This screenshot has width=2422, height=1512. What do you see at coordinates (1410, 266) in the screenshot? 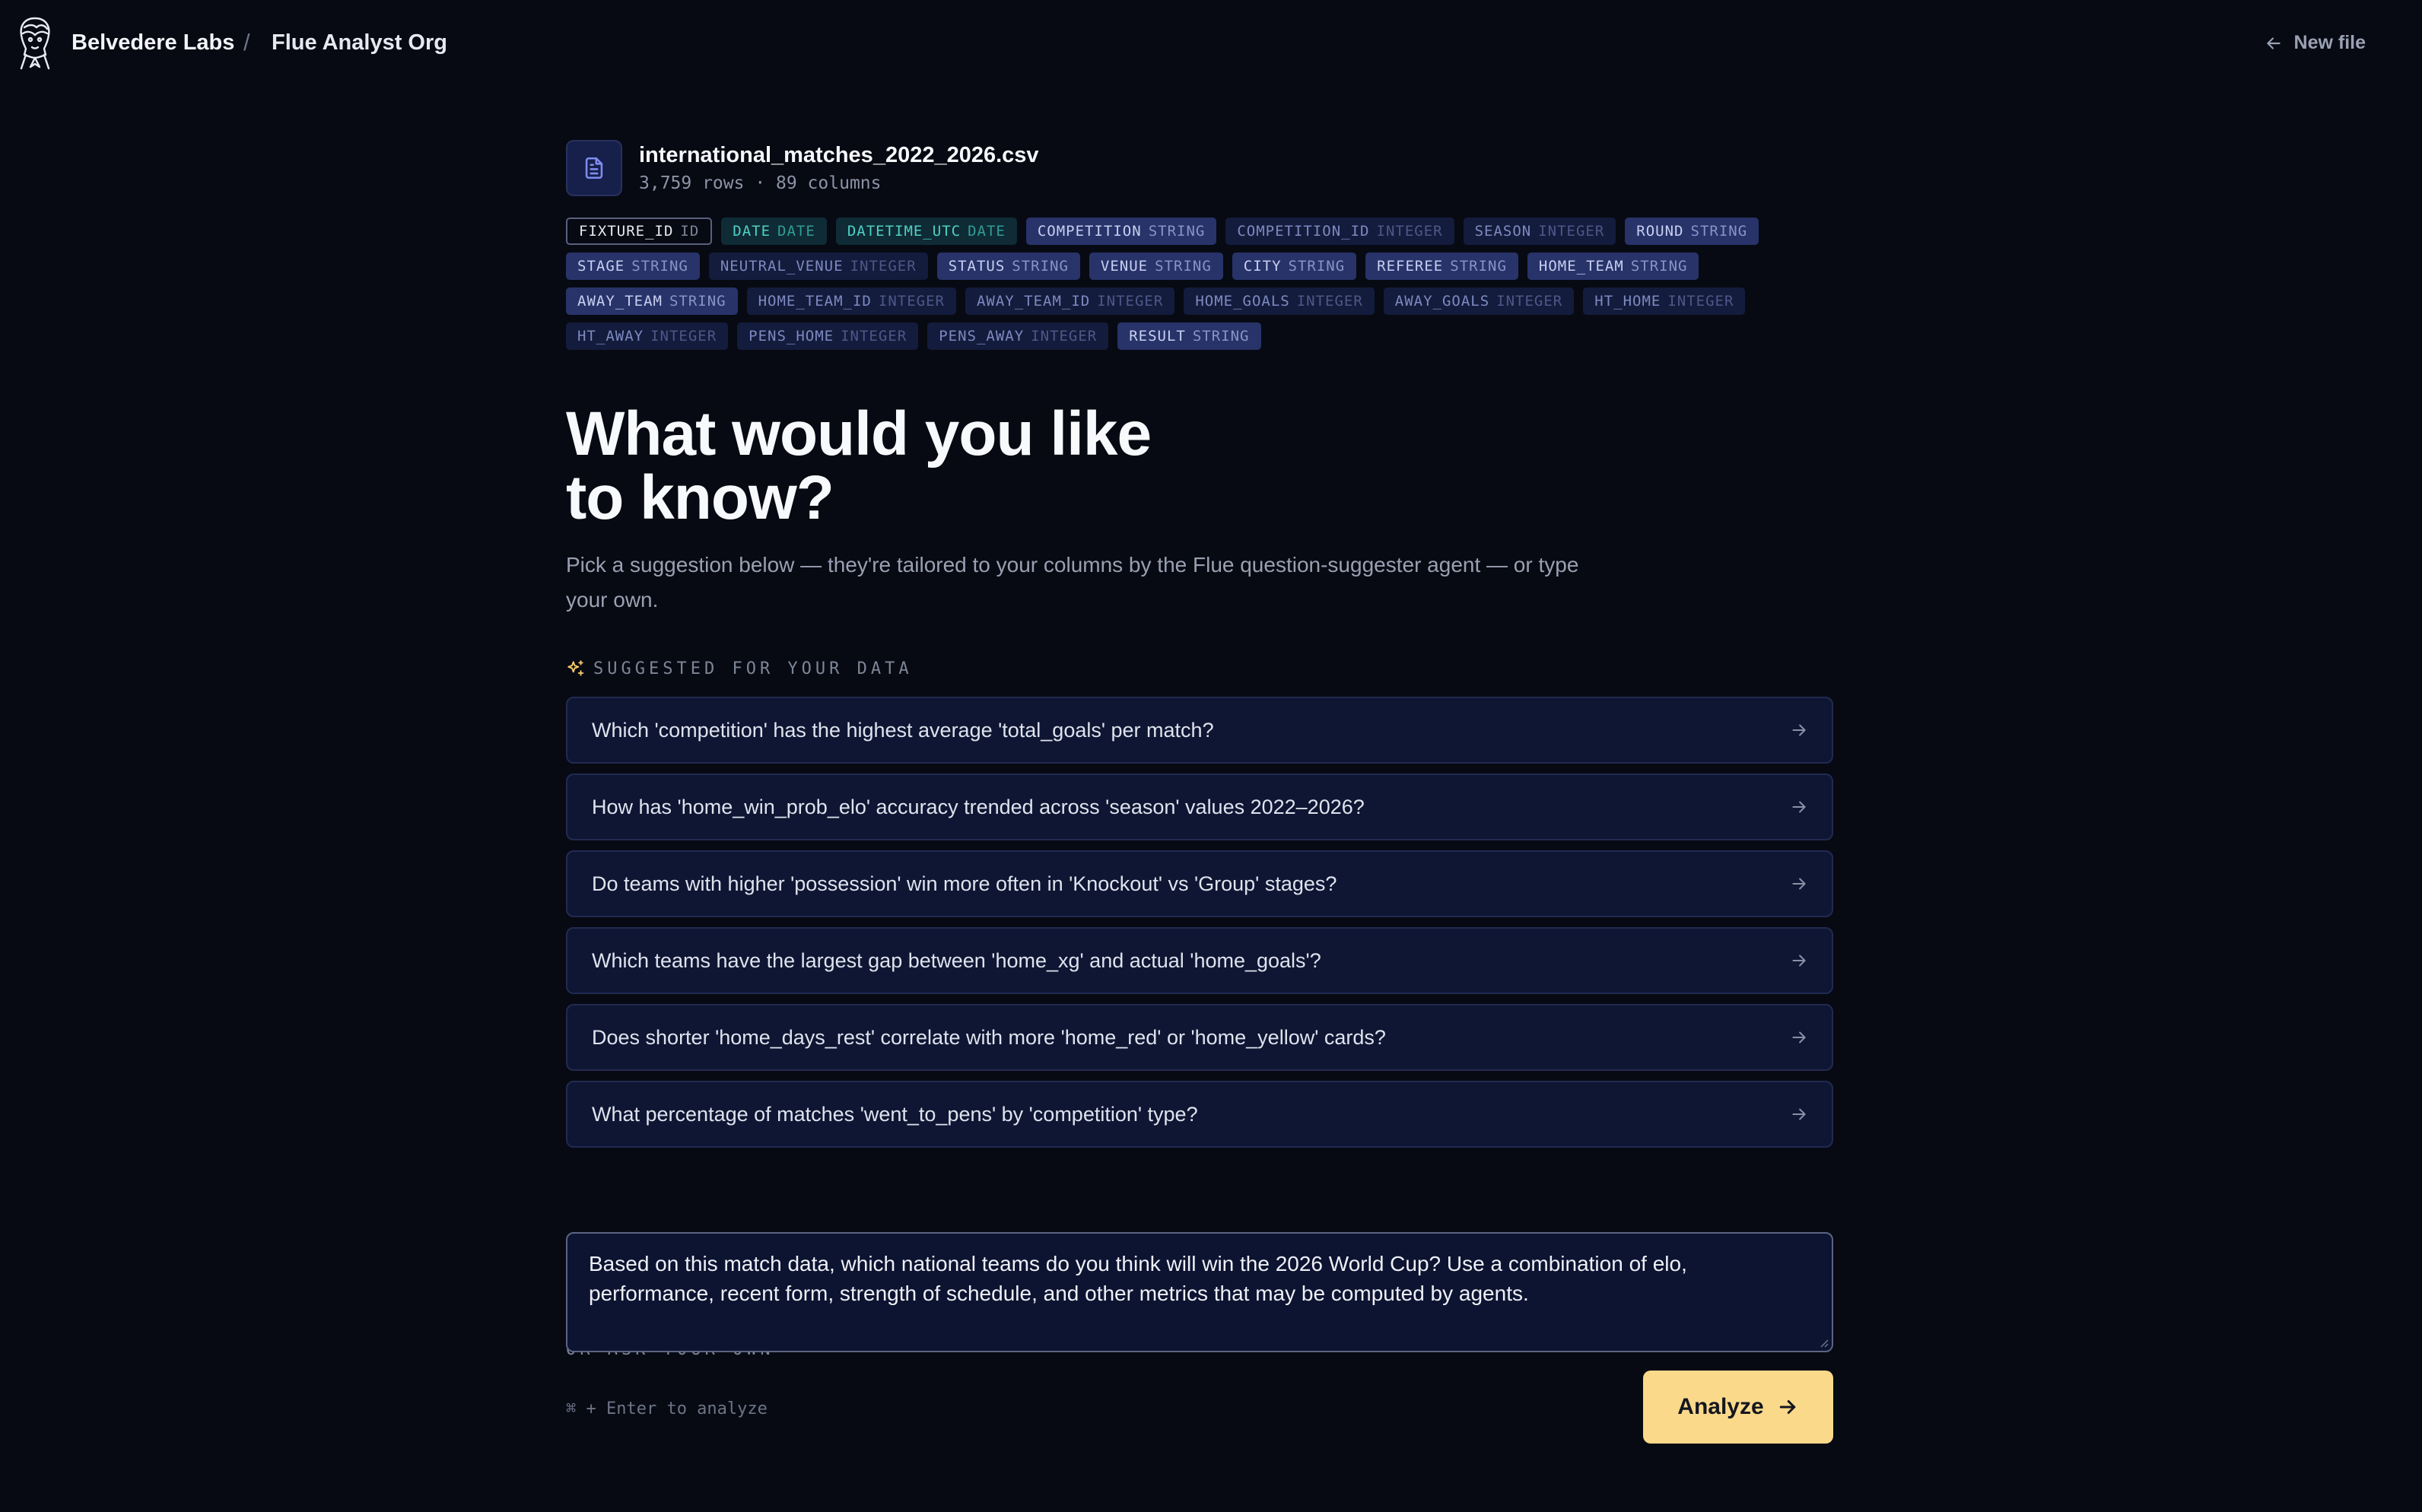
I see `column-name: REFEREE` at bounding box center [1410, 266].